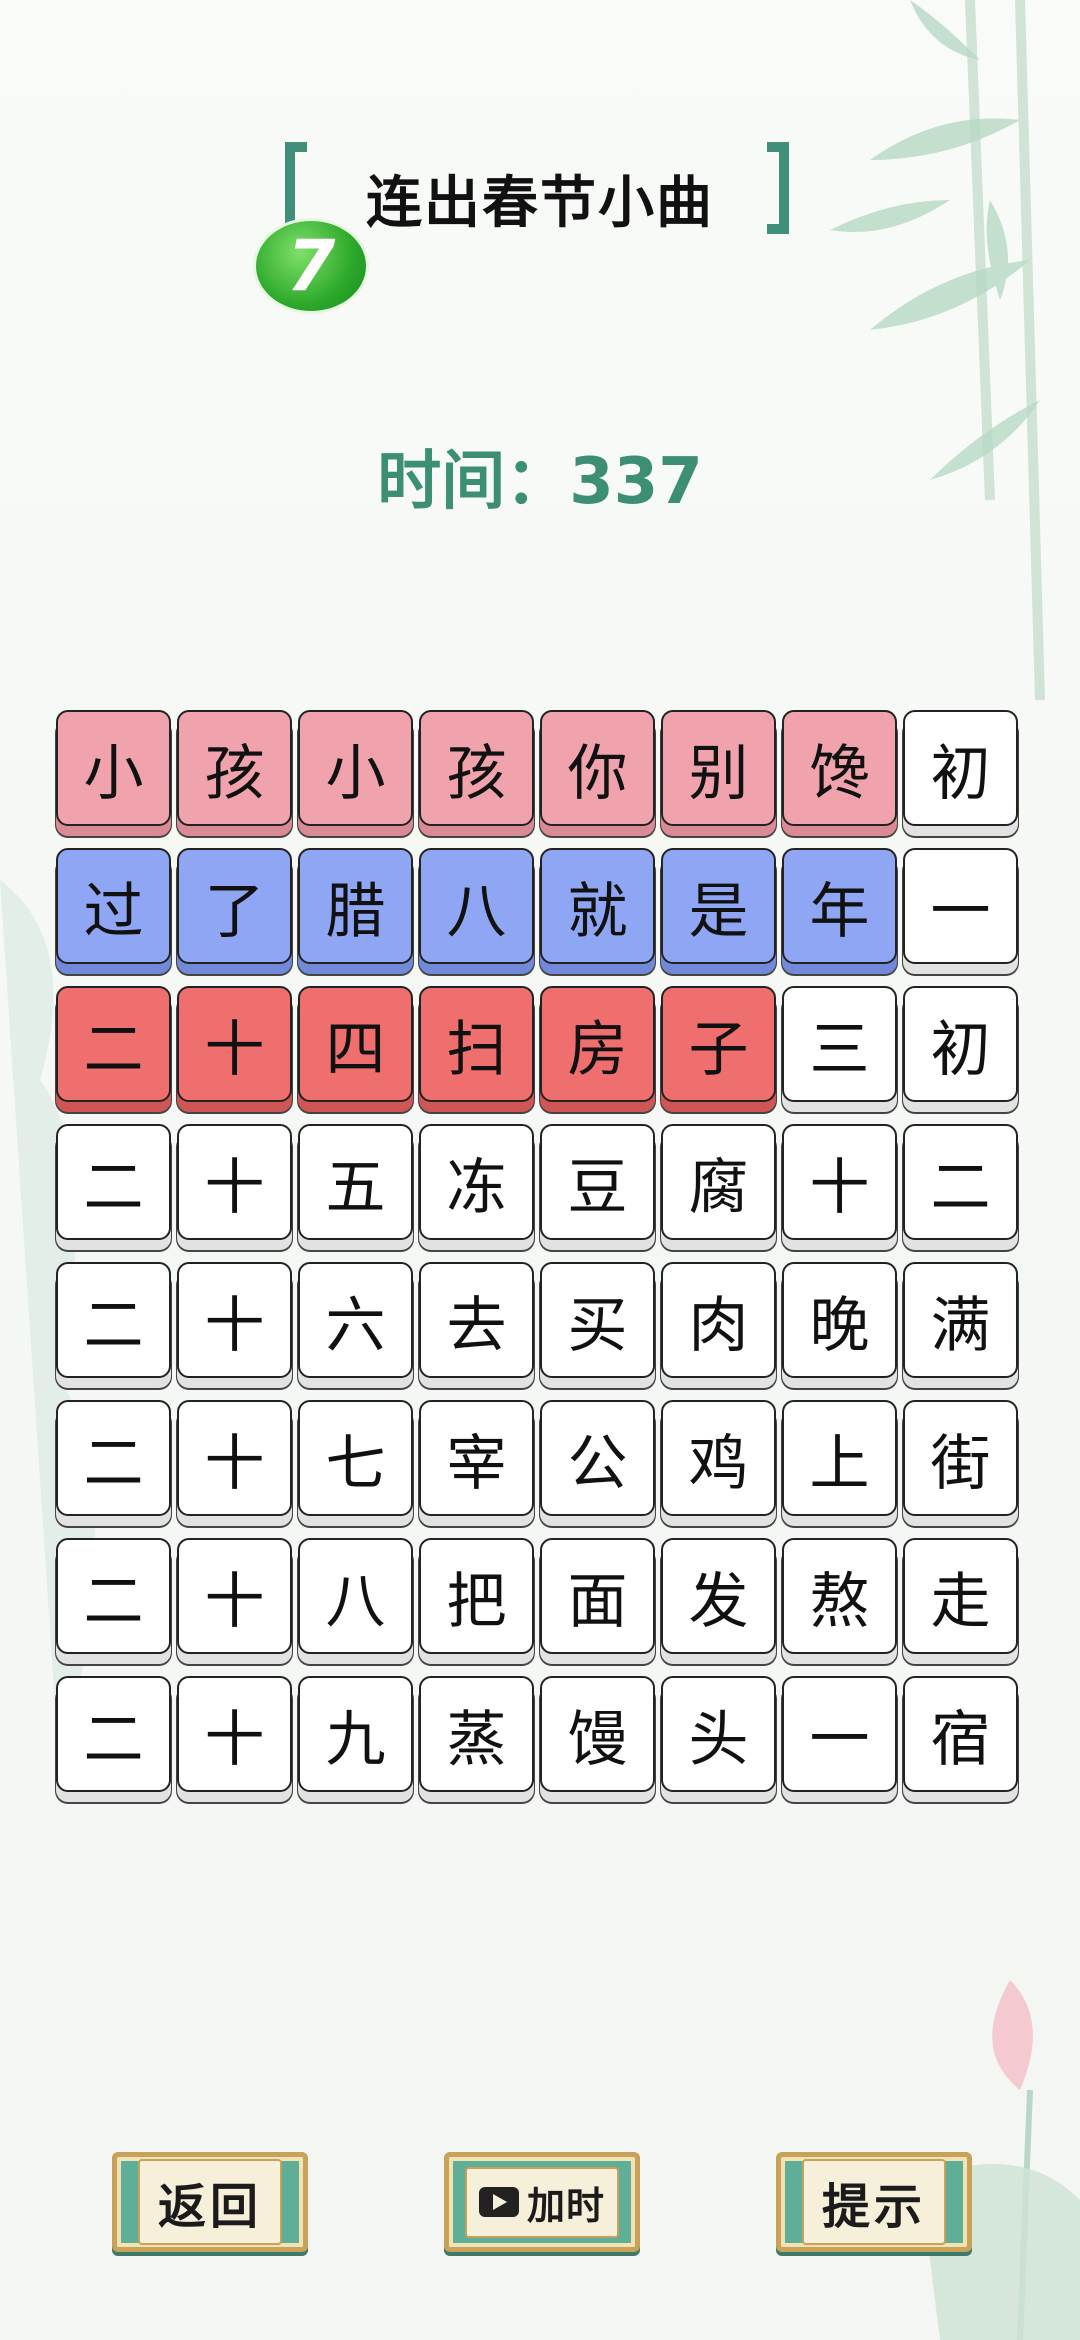  I want to click on timer: 时间：337, so click(540, 476).